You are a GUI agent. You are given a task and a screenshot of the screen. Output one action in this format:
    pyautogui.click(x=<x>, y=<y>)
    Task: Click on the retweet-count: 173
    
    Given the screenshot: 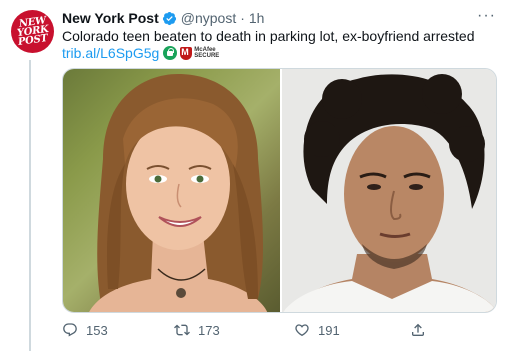 What is the action you would take?
    pyautogui.click(x=209, y=330)
    